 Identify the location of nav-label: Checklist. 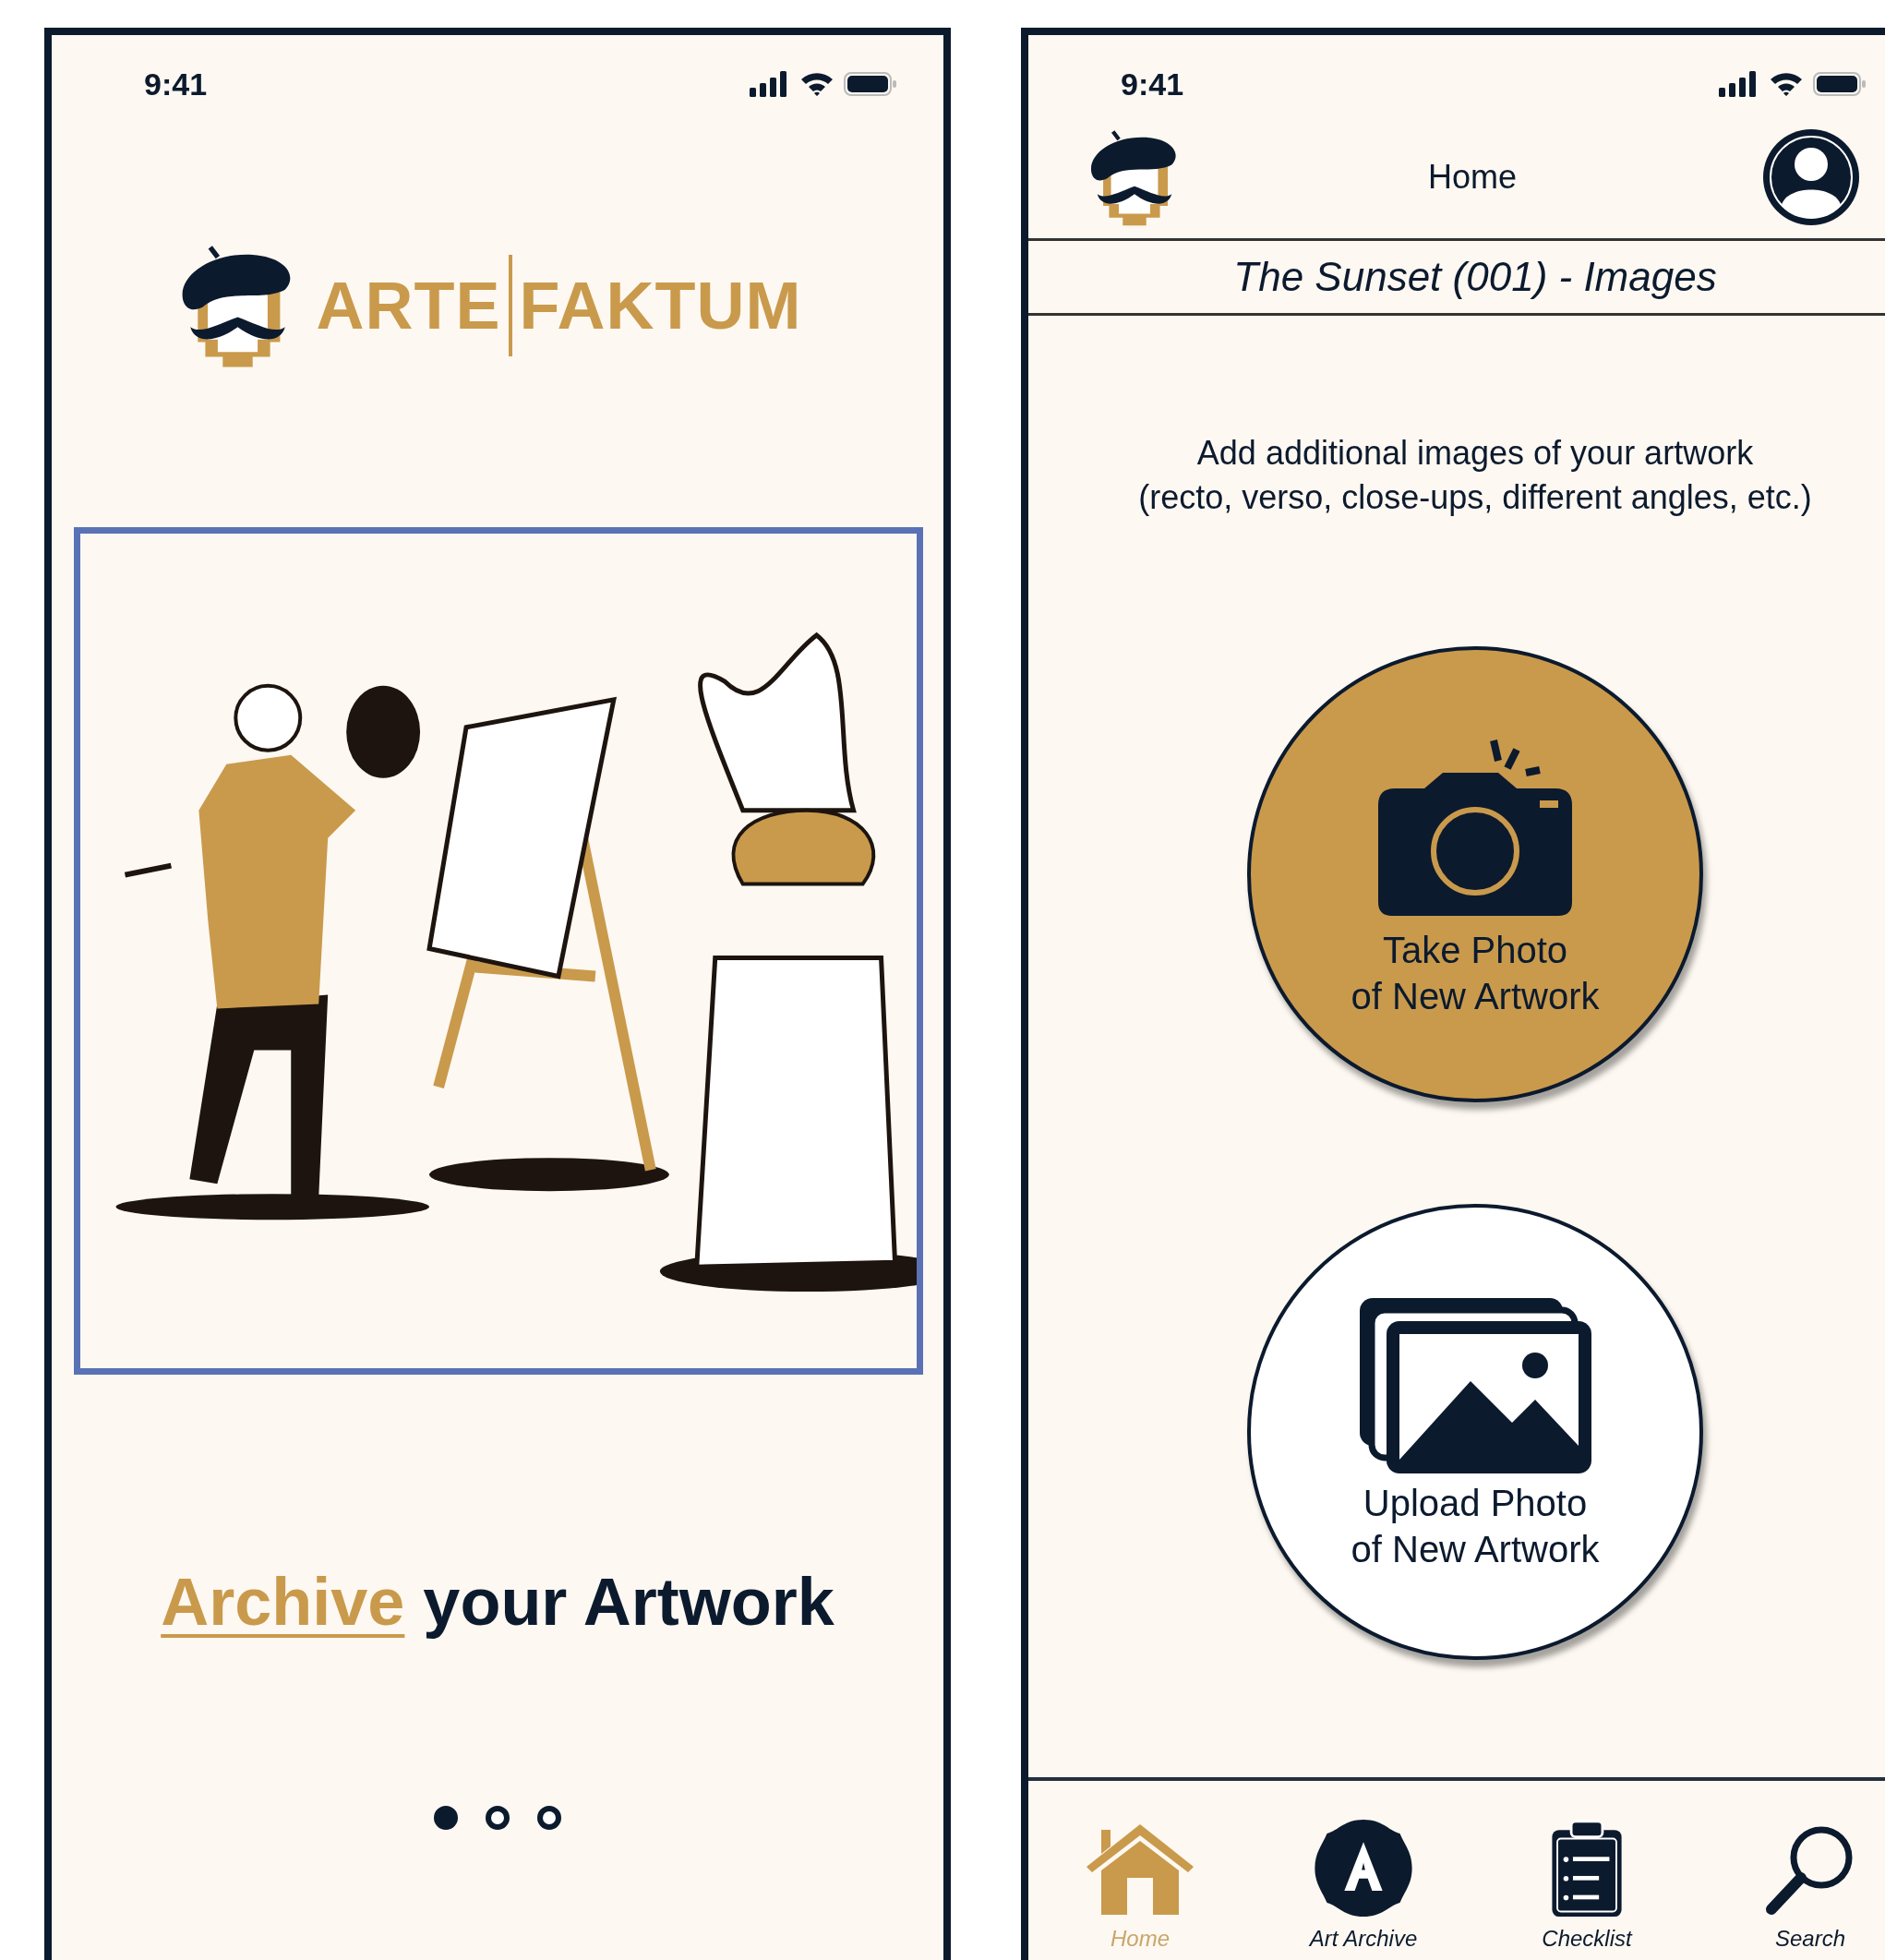
(1587, 1939).